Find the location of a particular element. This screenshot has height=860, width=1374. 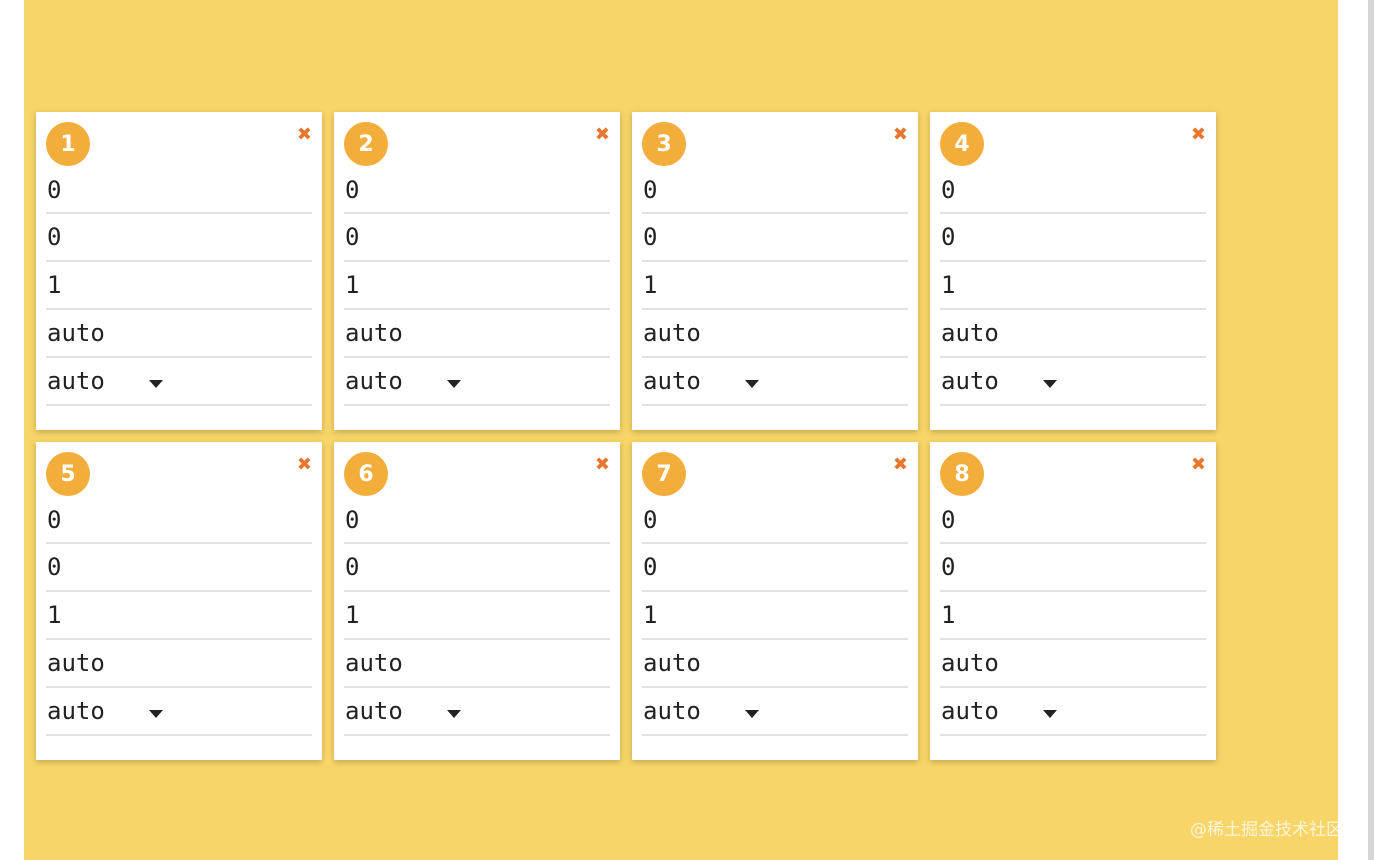

item-number-badge: 3 is located at coordinates (664, 144).